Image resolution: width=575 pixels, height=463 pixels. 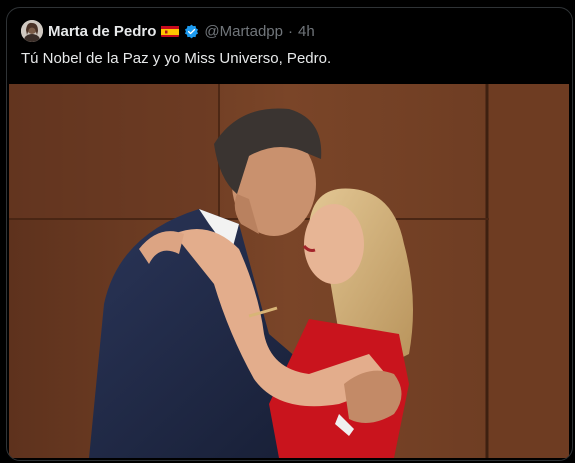 What do you see at coordinates (32, 31) in the screenshot?
I see `avatar` at bounding box center [32, 31].